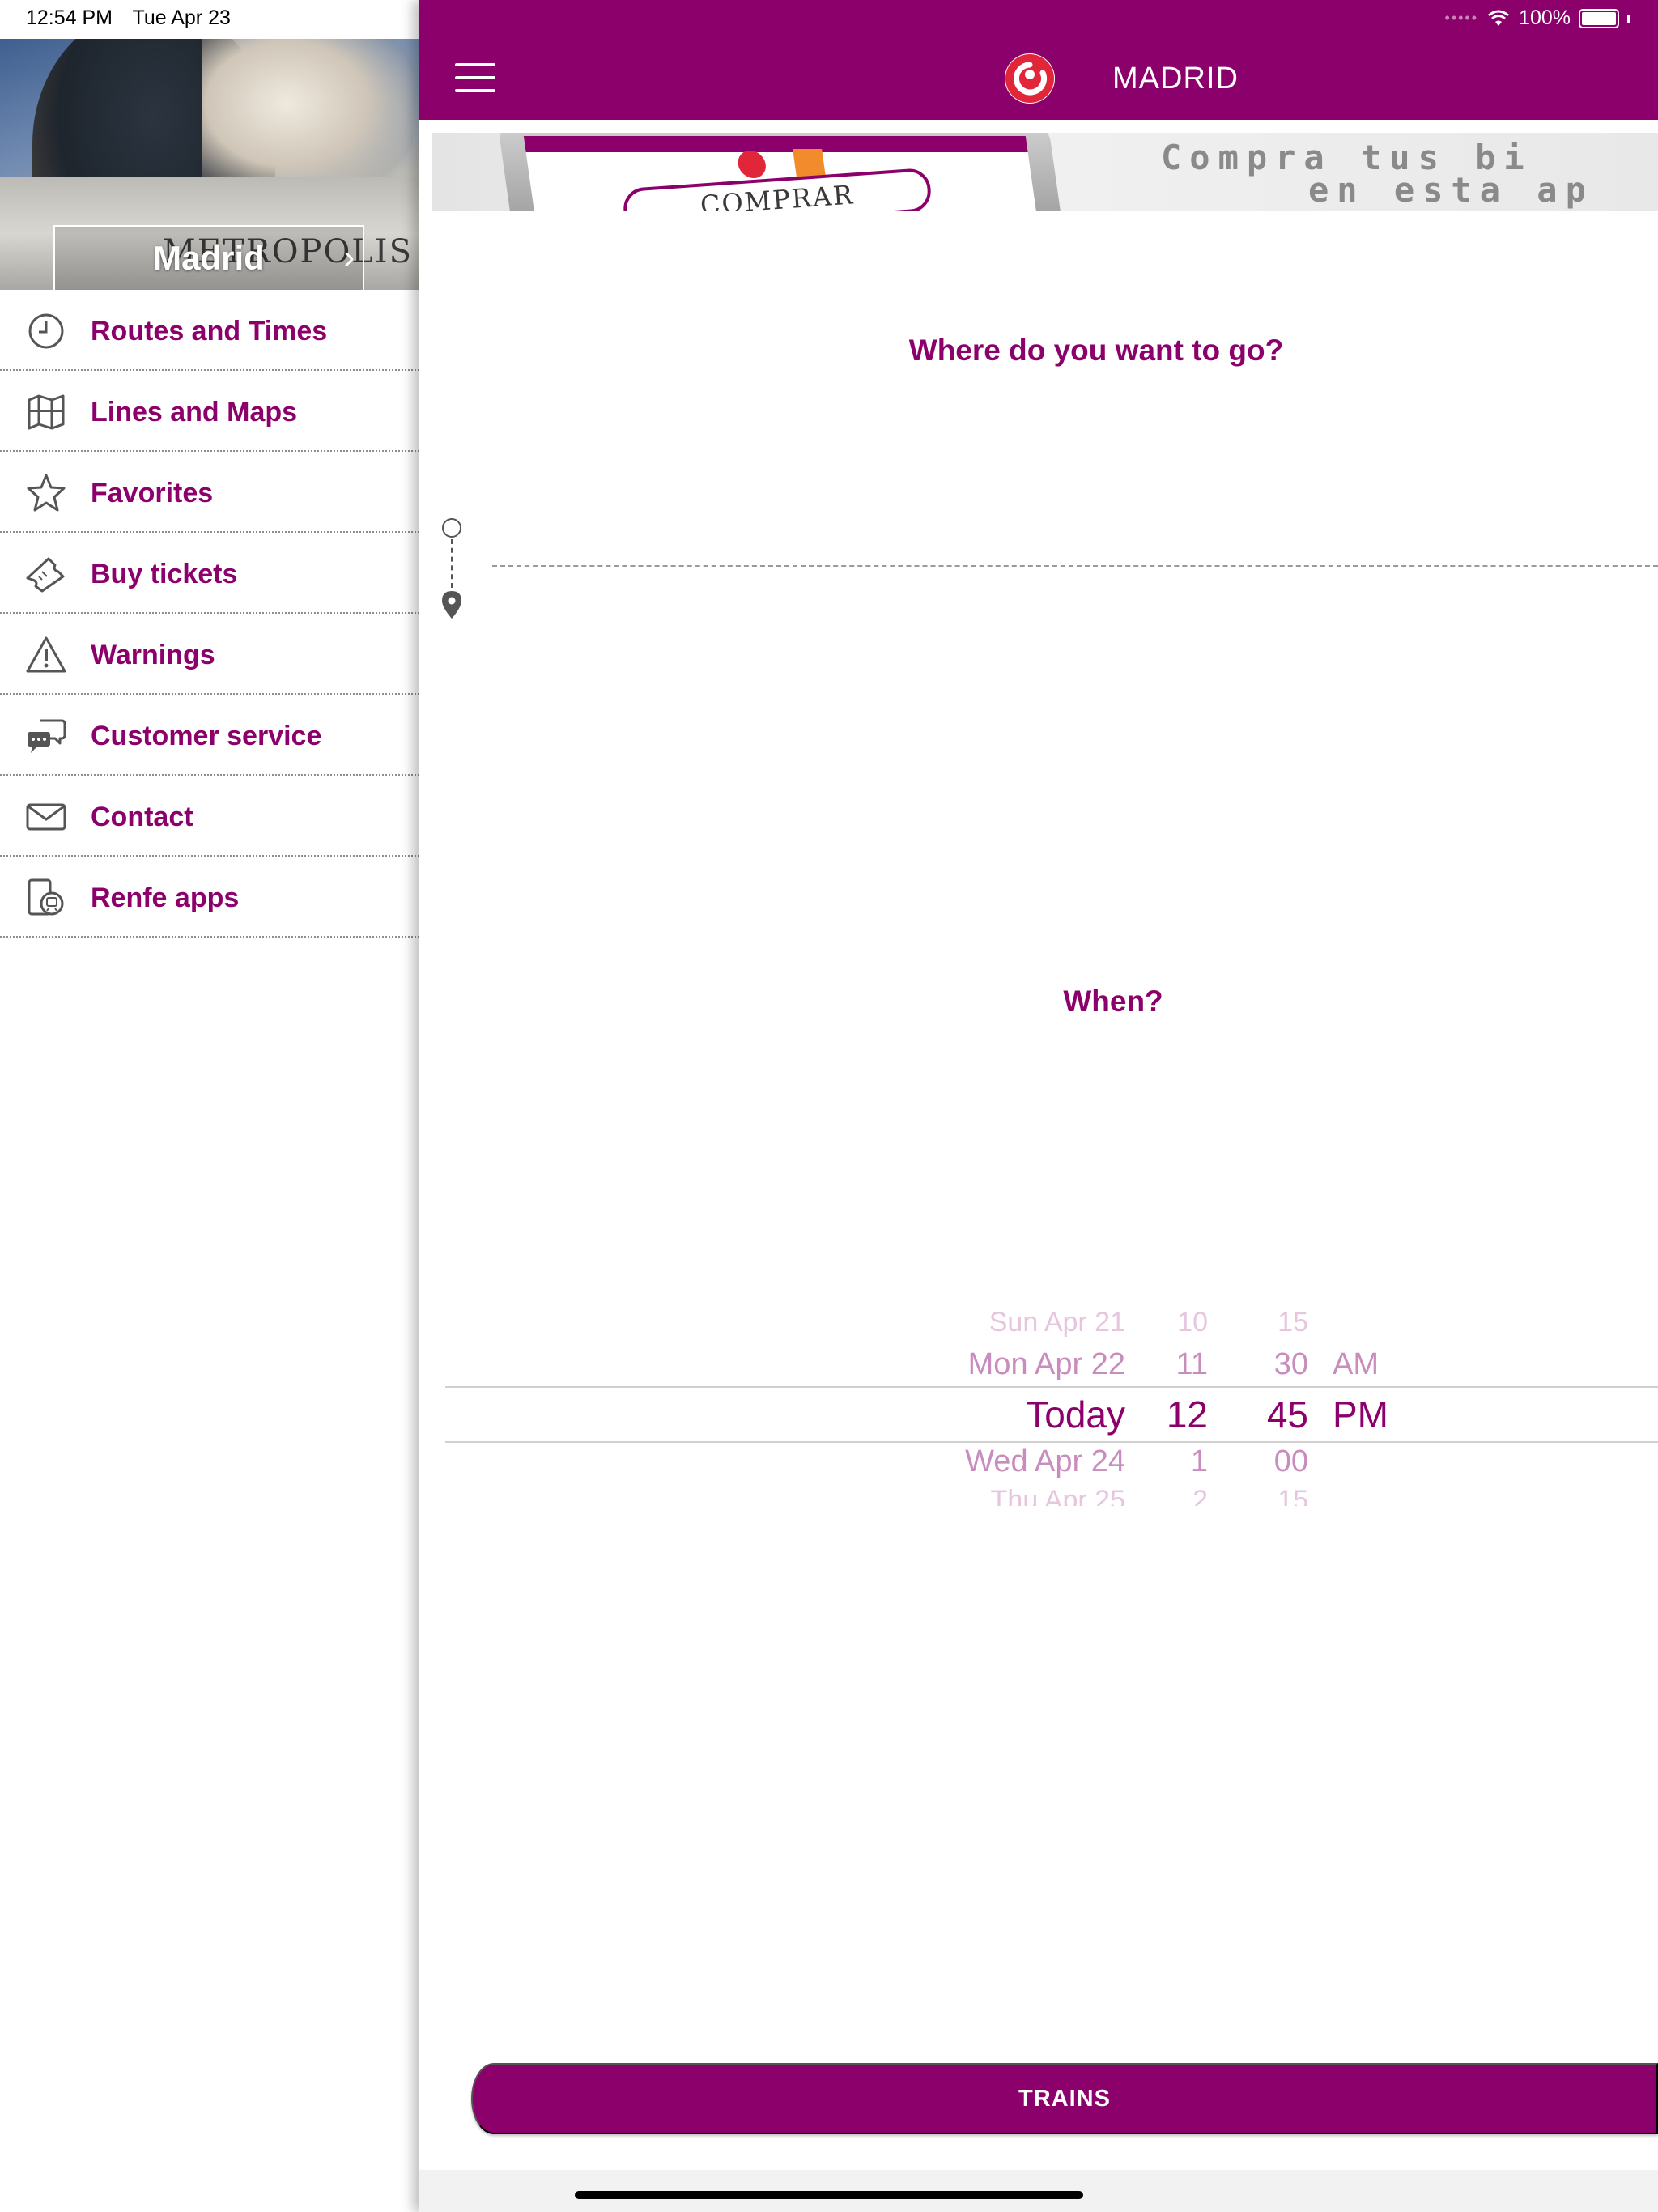 This screenshot has height=2212, width=1658. Describe the element at coordinates (475, 79) in the screenshot. I see `hamburger-menu-icon` at that location.